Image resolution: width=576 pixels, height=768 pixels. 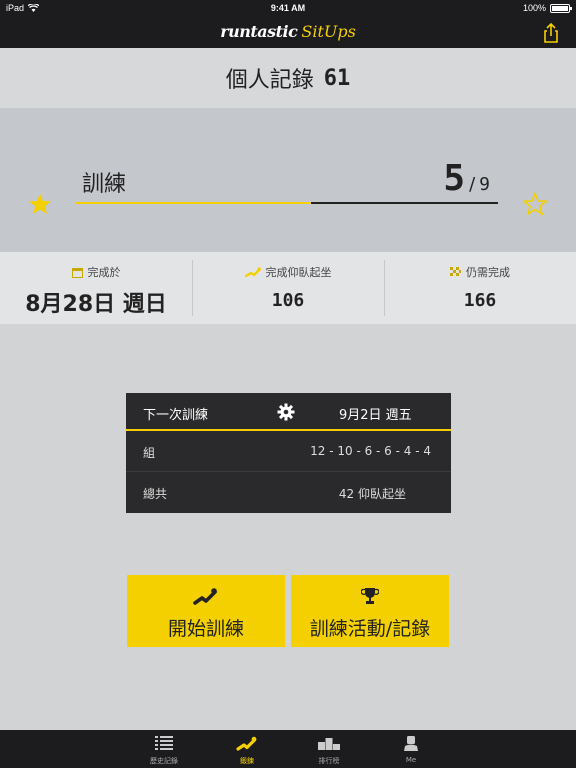 What do you see at coordinates (488, 272) in the screenshot?
I see `stat-remaining-label: 仍需完成` at bounding box center [488, 272].